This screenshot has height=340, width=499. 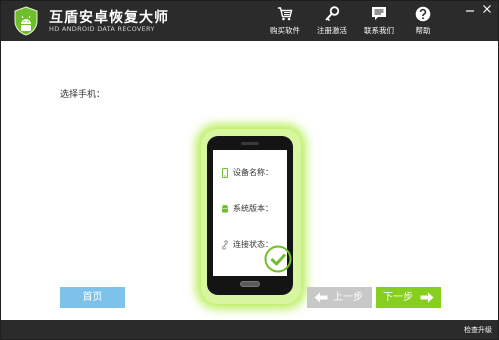 I want to click on nav-register: 注册激活, so click(x=332, y=22).